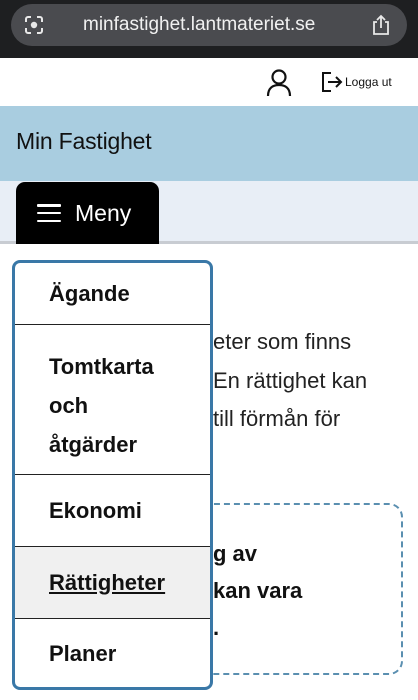 The width and height of the screenshot is (418, 700). Describe the element at coordinates (277, 418) in the screenshot. I see `body-line: till förmån för` at that location.